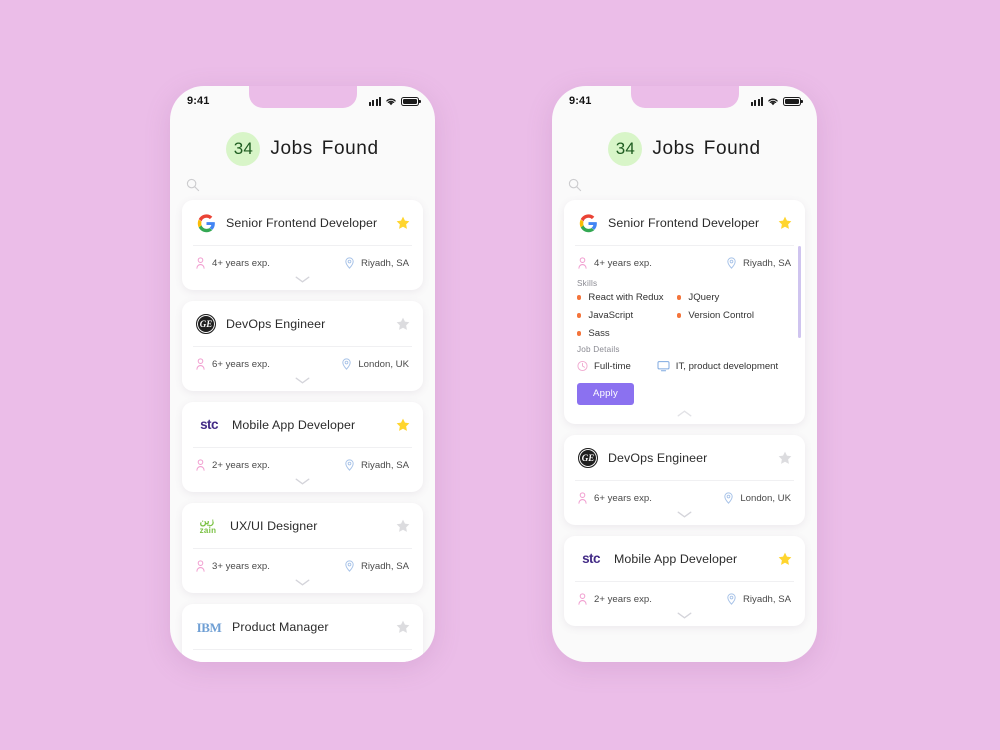  I want to click on page-title: Jobs Found, so click(706, 148).